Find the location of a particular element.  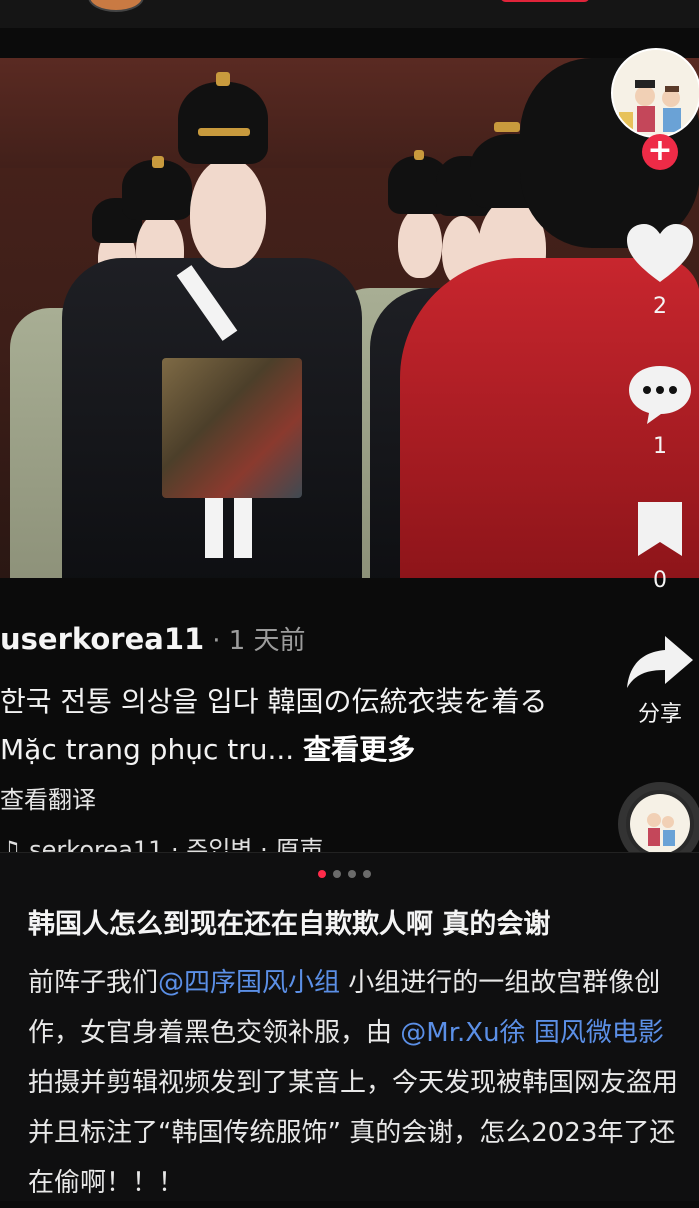

favorite-count: 0 is located at coordinates (660, 580).